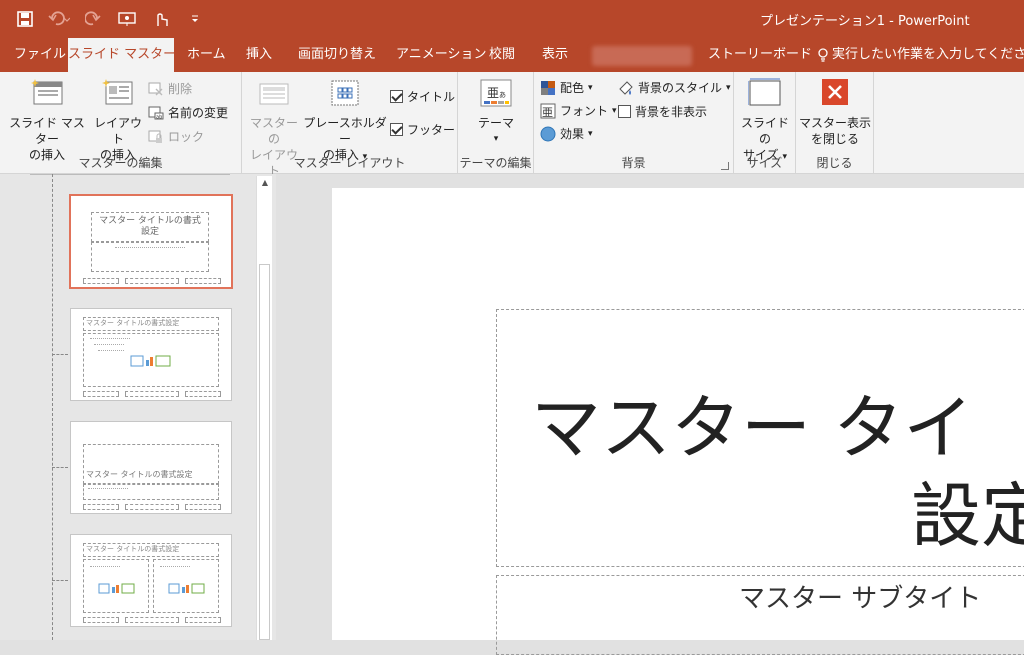  I want to click on themes-icon: 亜あ, so click(496, 93).